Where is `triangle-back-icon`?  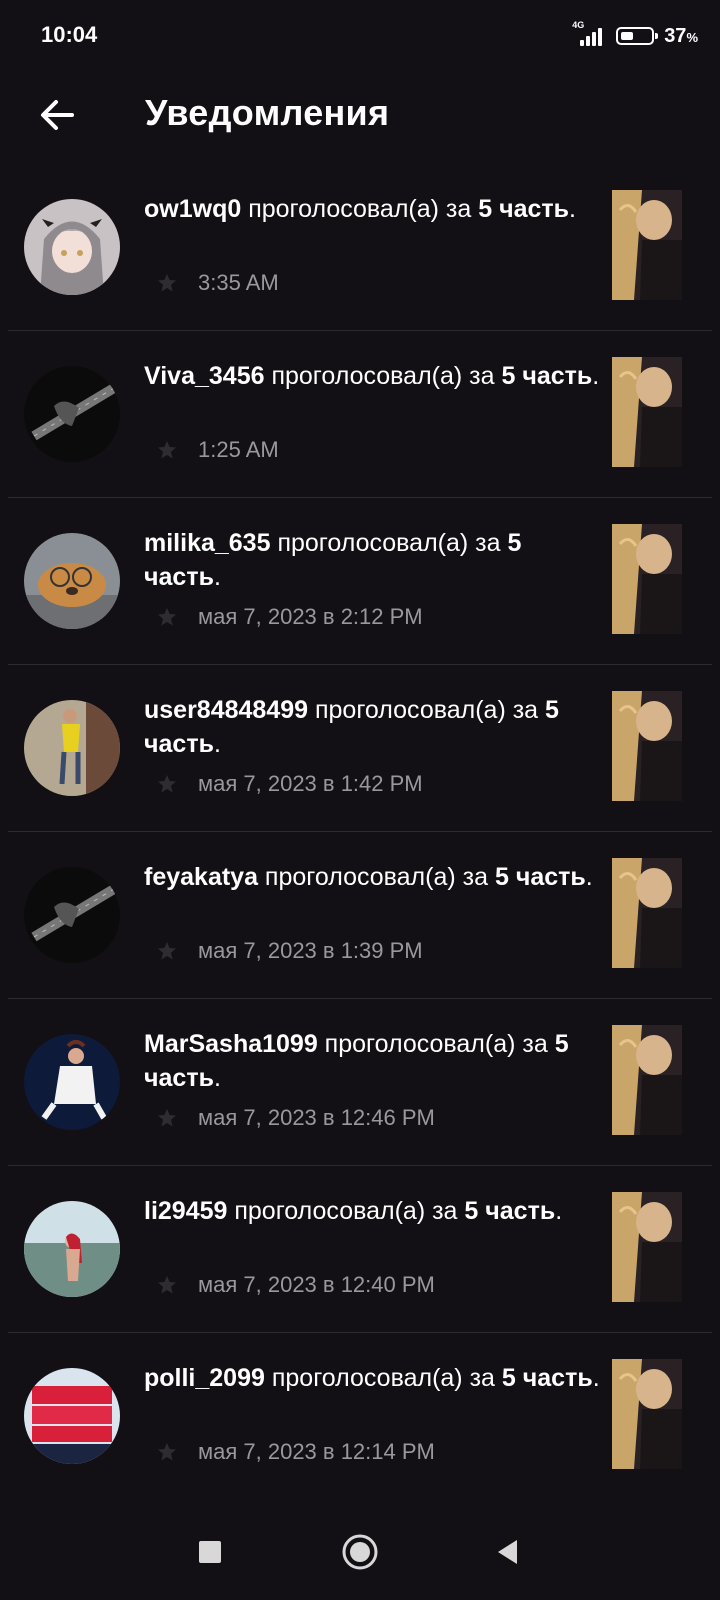
triangle-back-icon is located at coordinates (507, 1552).